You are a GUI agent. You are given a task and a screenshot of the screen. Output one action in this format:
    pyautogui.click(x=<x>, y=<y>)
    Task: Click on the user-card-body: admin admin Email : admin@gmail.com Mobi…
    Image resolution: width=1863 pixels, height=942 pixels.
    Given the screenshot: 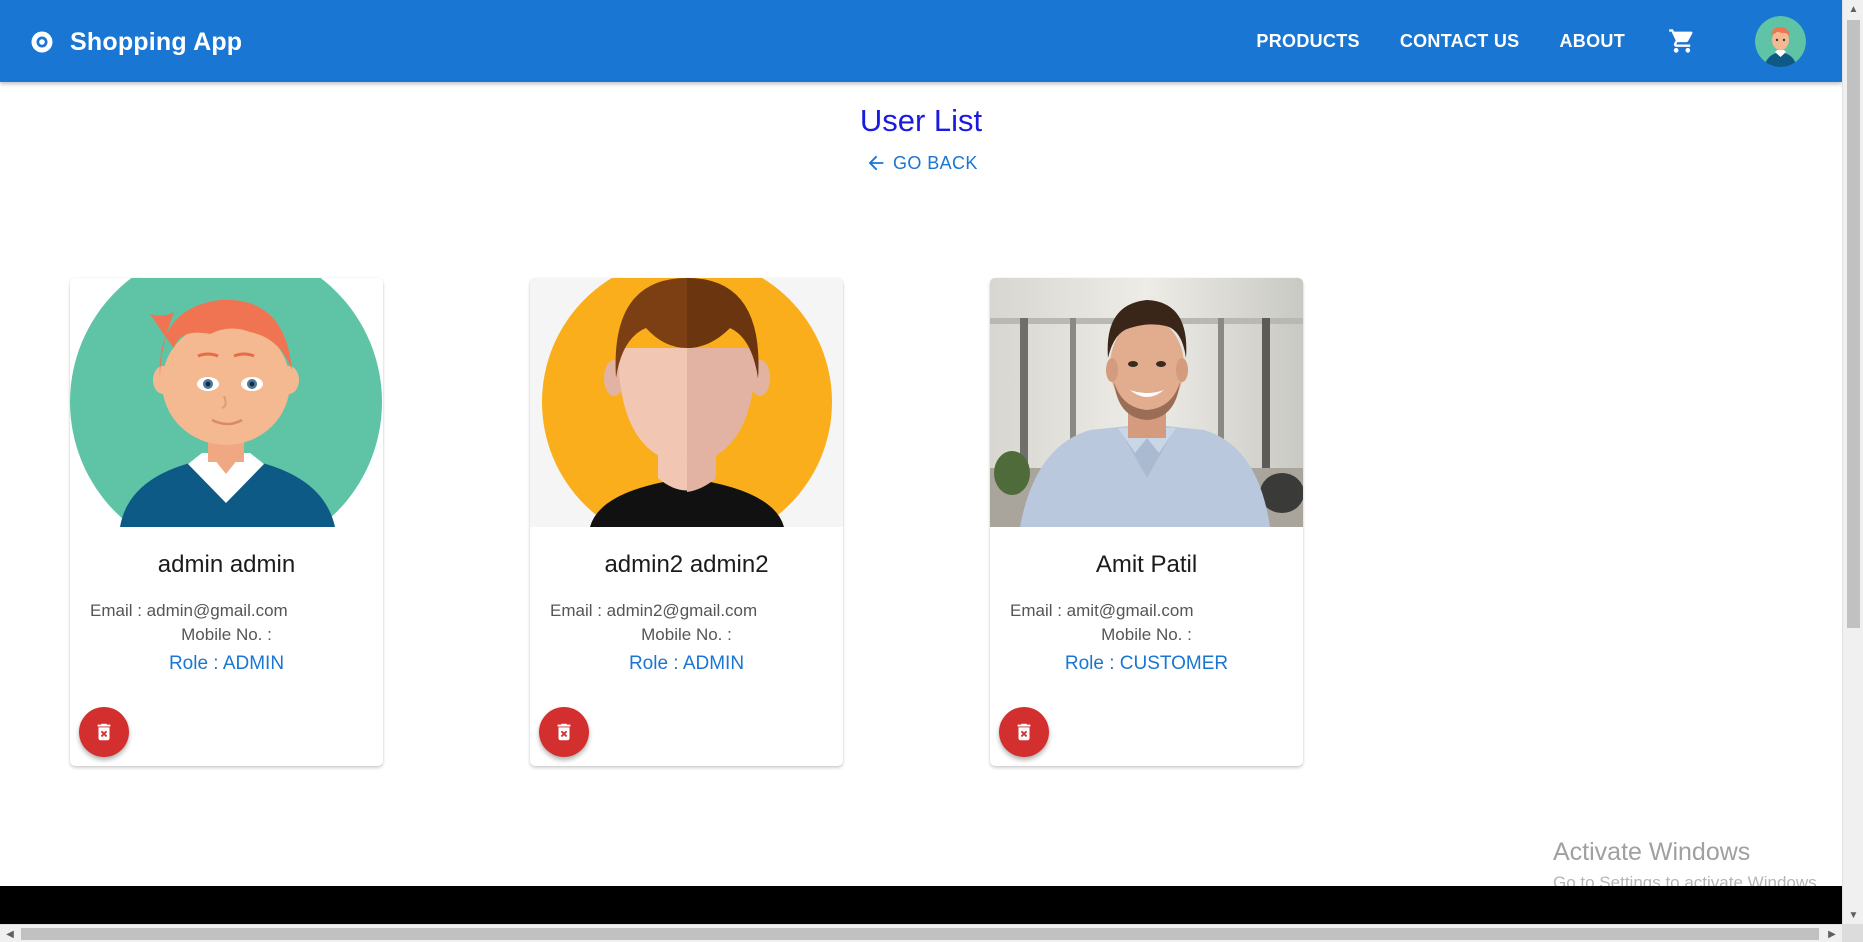 What is the action you would take?
    pyautogui.click(x=226, y=602)
    